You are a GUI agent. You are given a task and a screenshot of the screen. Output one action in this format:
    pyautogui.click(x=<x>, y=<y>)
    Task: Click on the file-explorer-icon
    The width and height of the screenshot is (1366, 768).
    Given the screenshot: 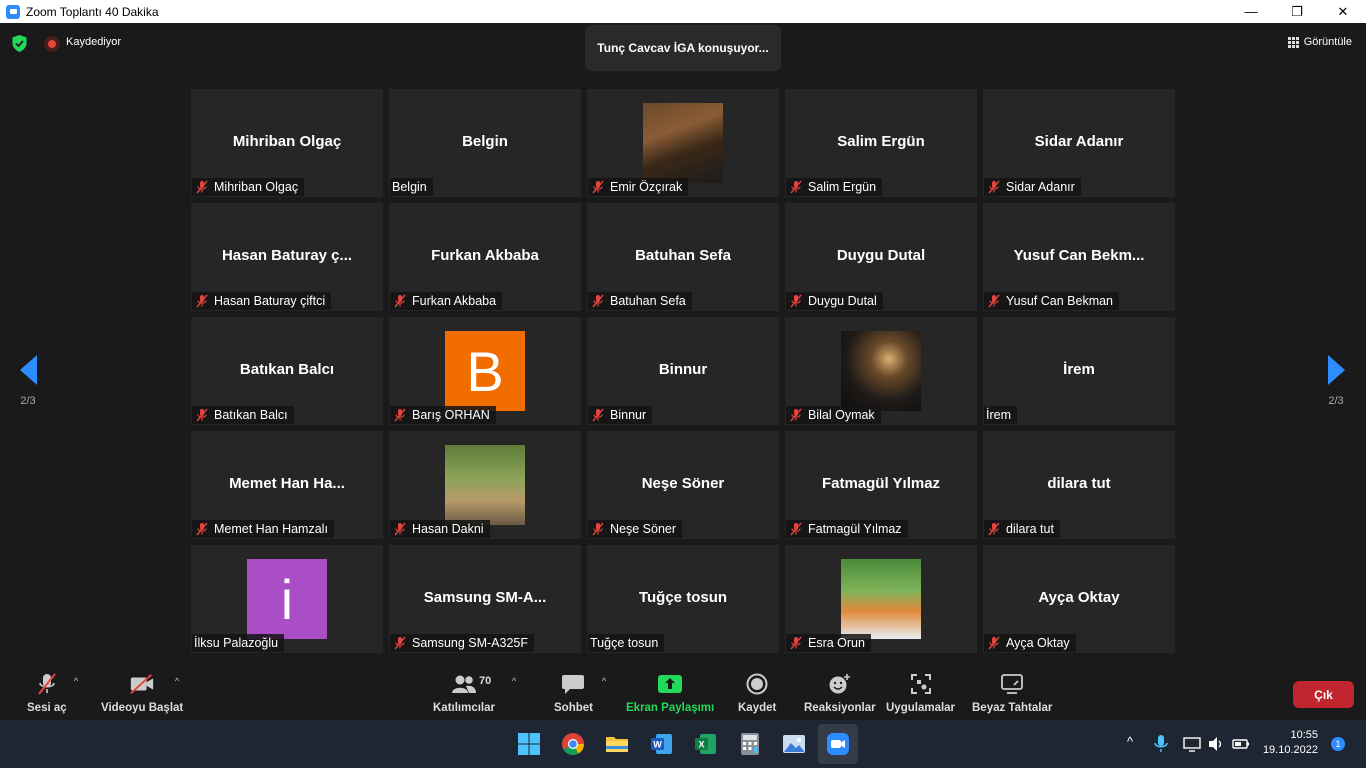 What is the action you would take?
    pyautogui.click(x=617, y=744)
    